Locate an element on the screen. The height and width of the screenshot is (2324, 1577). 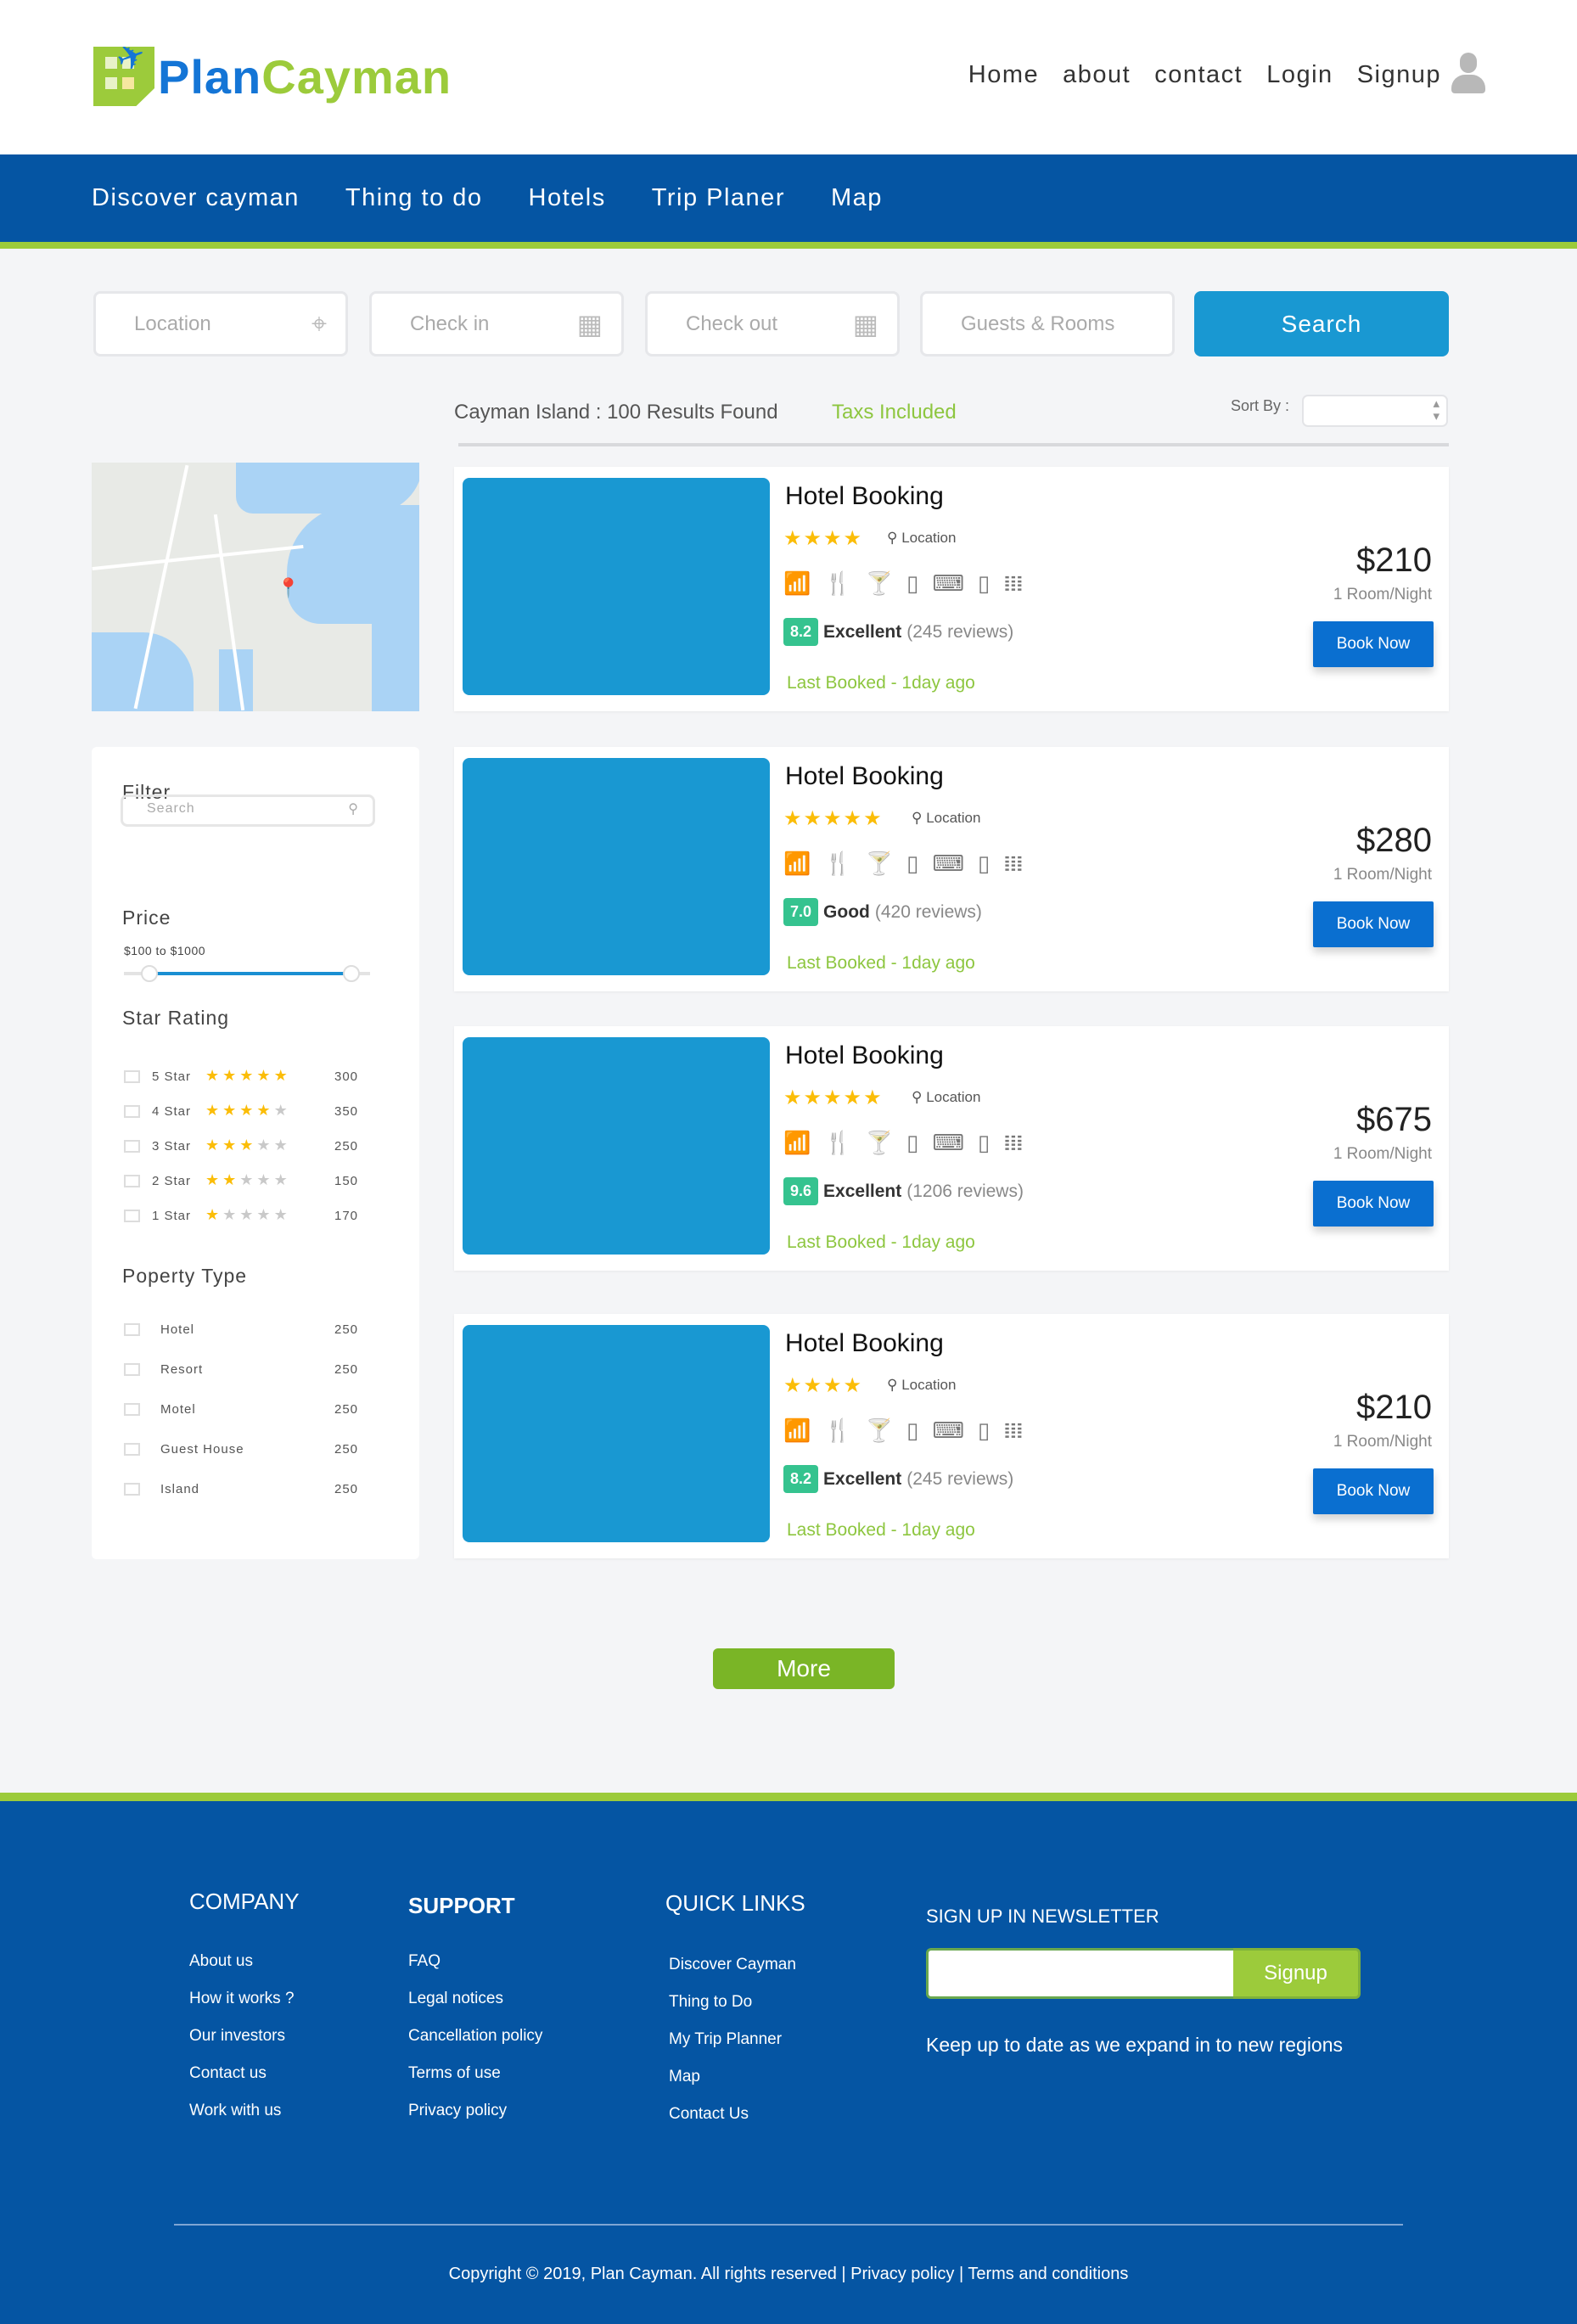
nav-about: about is located at coordinates (1097, 75).